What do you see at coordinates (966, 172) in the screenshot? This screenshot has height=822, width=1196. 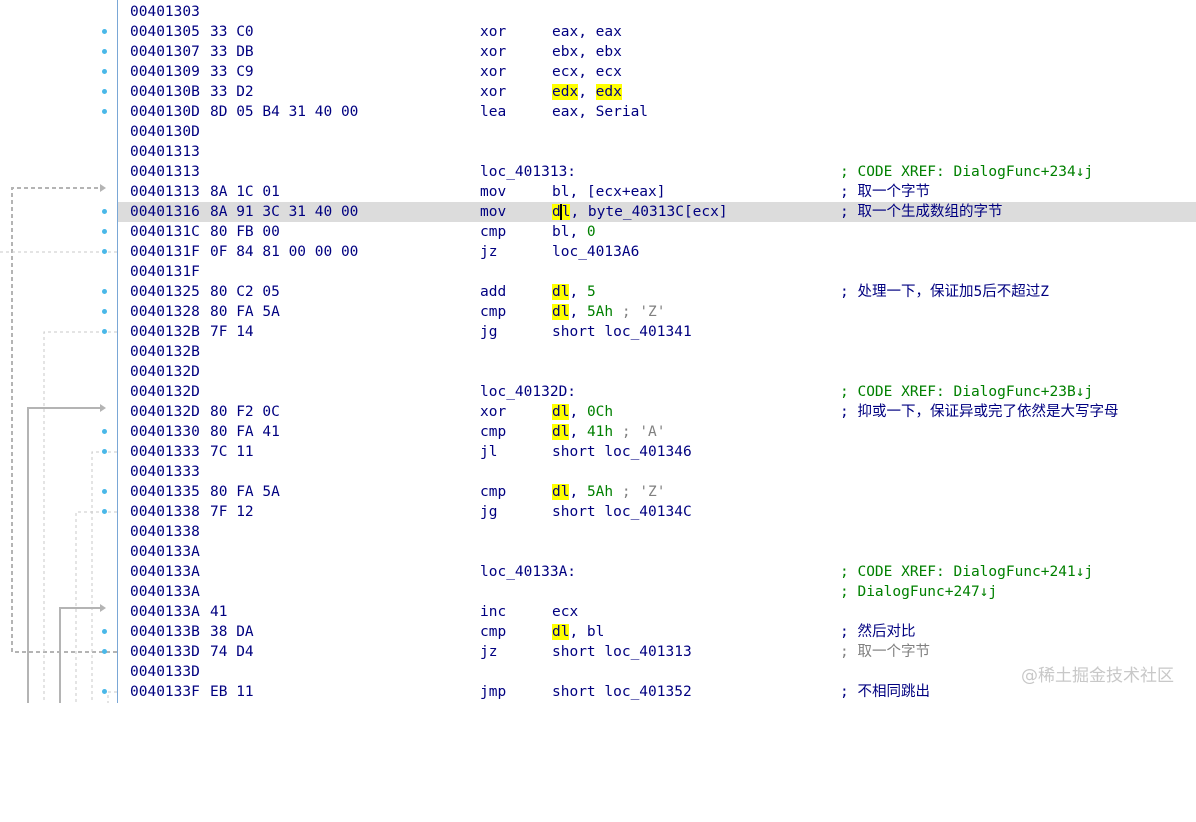 I see `xref-comment: ; CODE XREF: DialogFunc+234↓j` at bounding box center [966, 172].